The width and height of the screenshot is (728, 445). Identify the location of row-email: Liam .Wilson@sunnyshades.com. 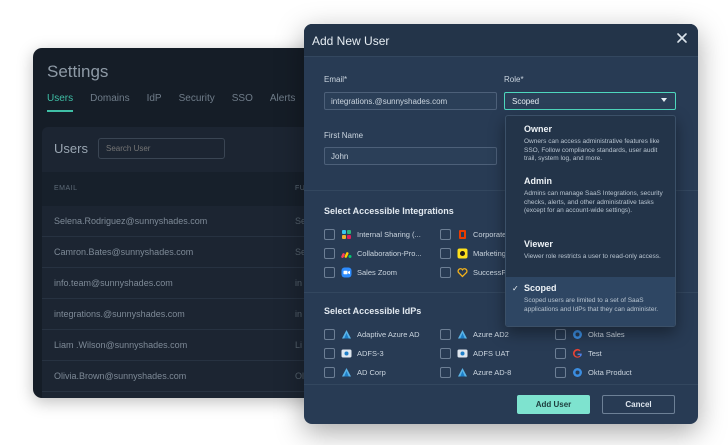
(121, 345).